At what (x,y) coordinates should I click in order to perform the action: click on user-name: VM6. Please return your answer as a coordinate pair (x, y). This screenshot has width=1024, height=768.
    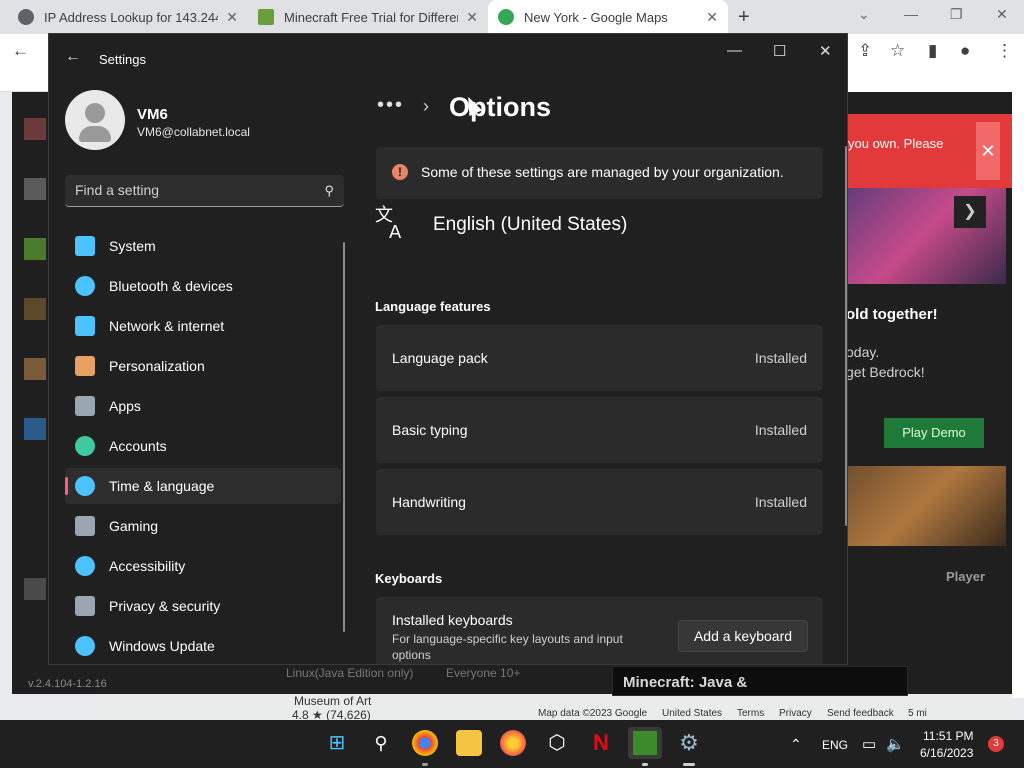
    Looking at the image, I should click on (152, 114).